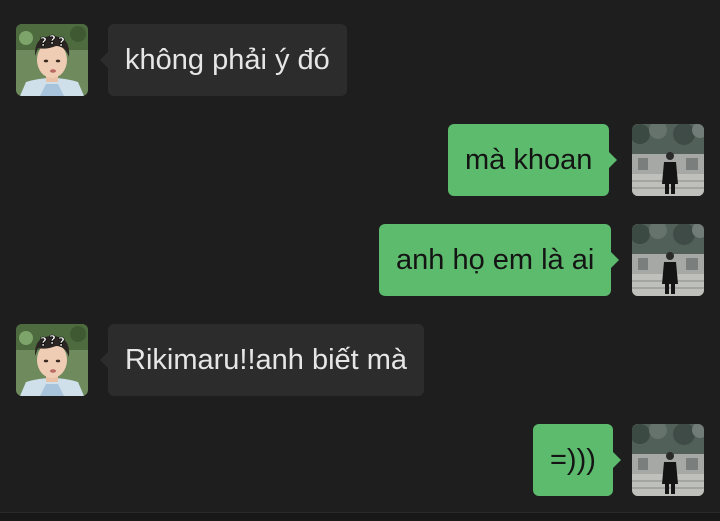 This screenshot has height=521, width=720. I want to click on outgoing-message-bubble: anh họ em là ai, so click(499, 260).